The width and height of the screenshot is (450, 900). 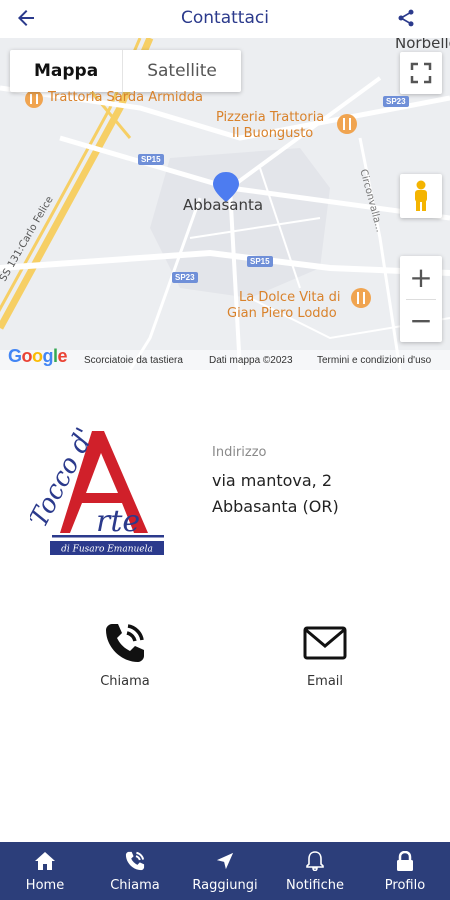 I want to click on nav-label: Chiama, so click(x=135, y=885).